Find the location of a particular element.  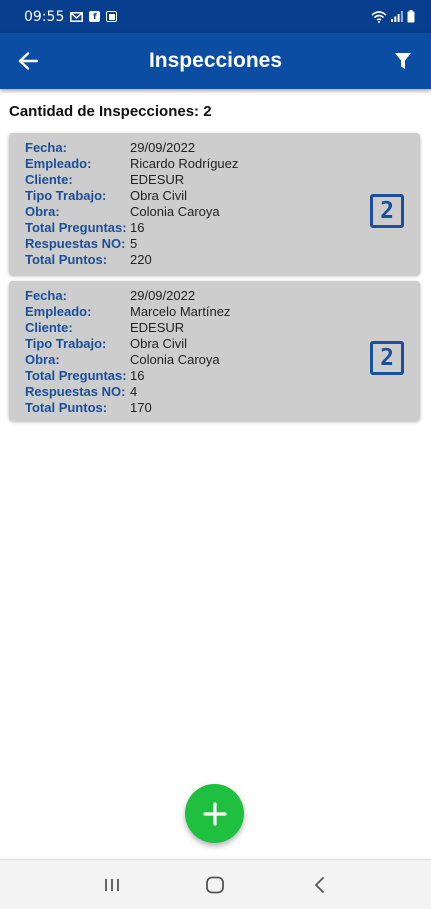

value-total-puntos: 170 is located at coordinates (141, 407).